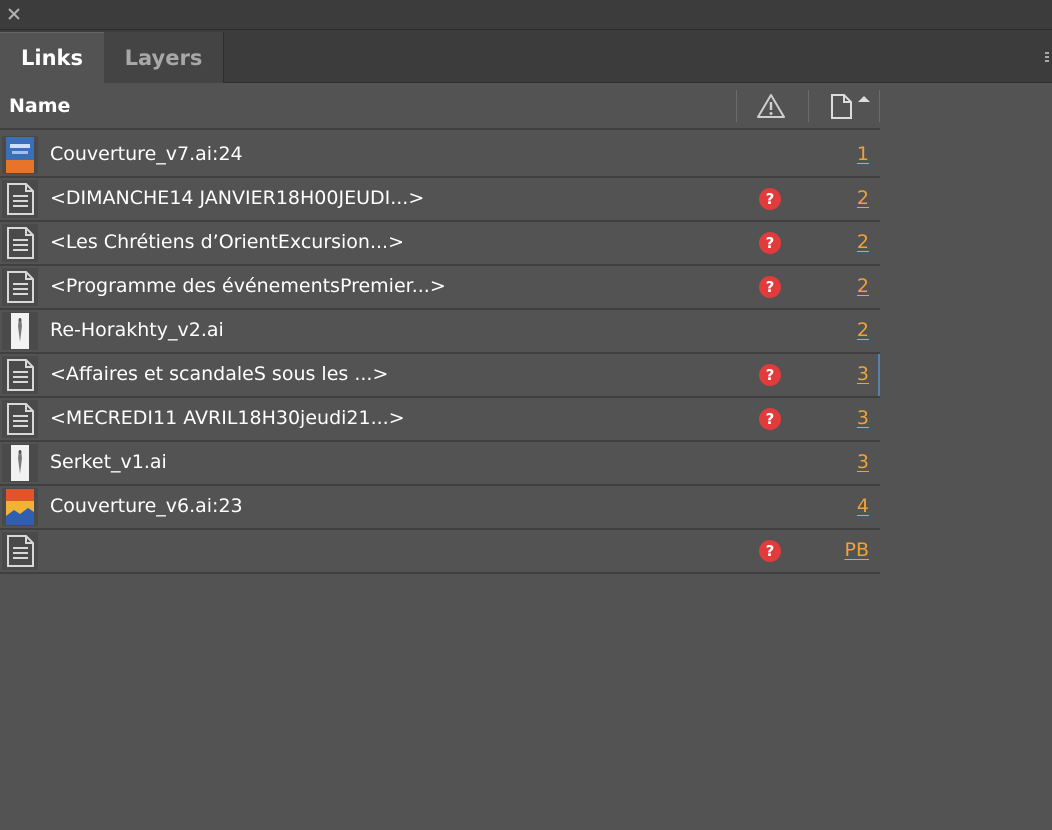  Describe the element at coordinates (440, 508) in the screenshot. I see `link-row: Couverture_v6.ai:23 4` at that location.